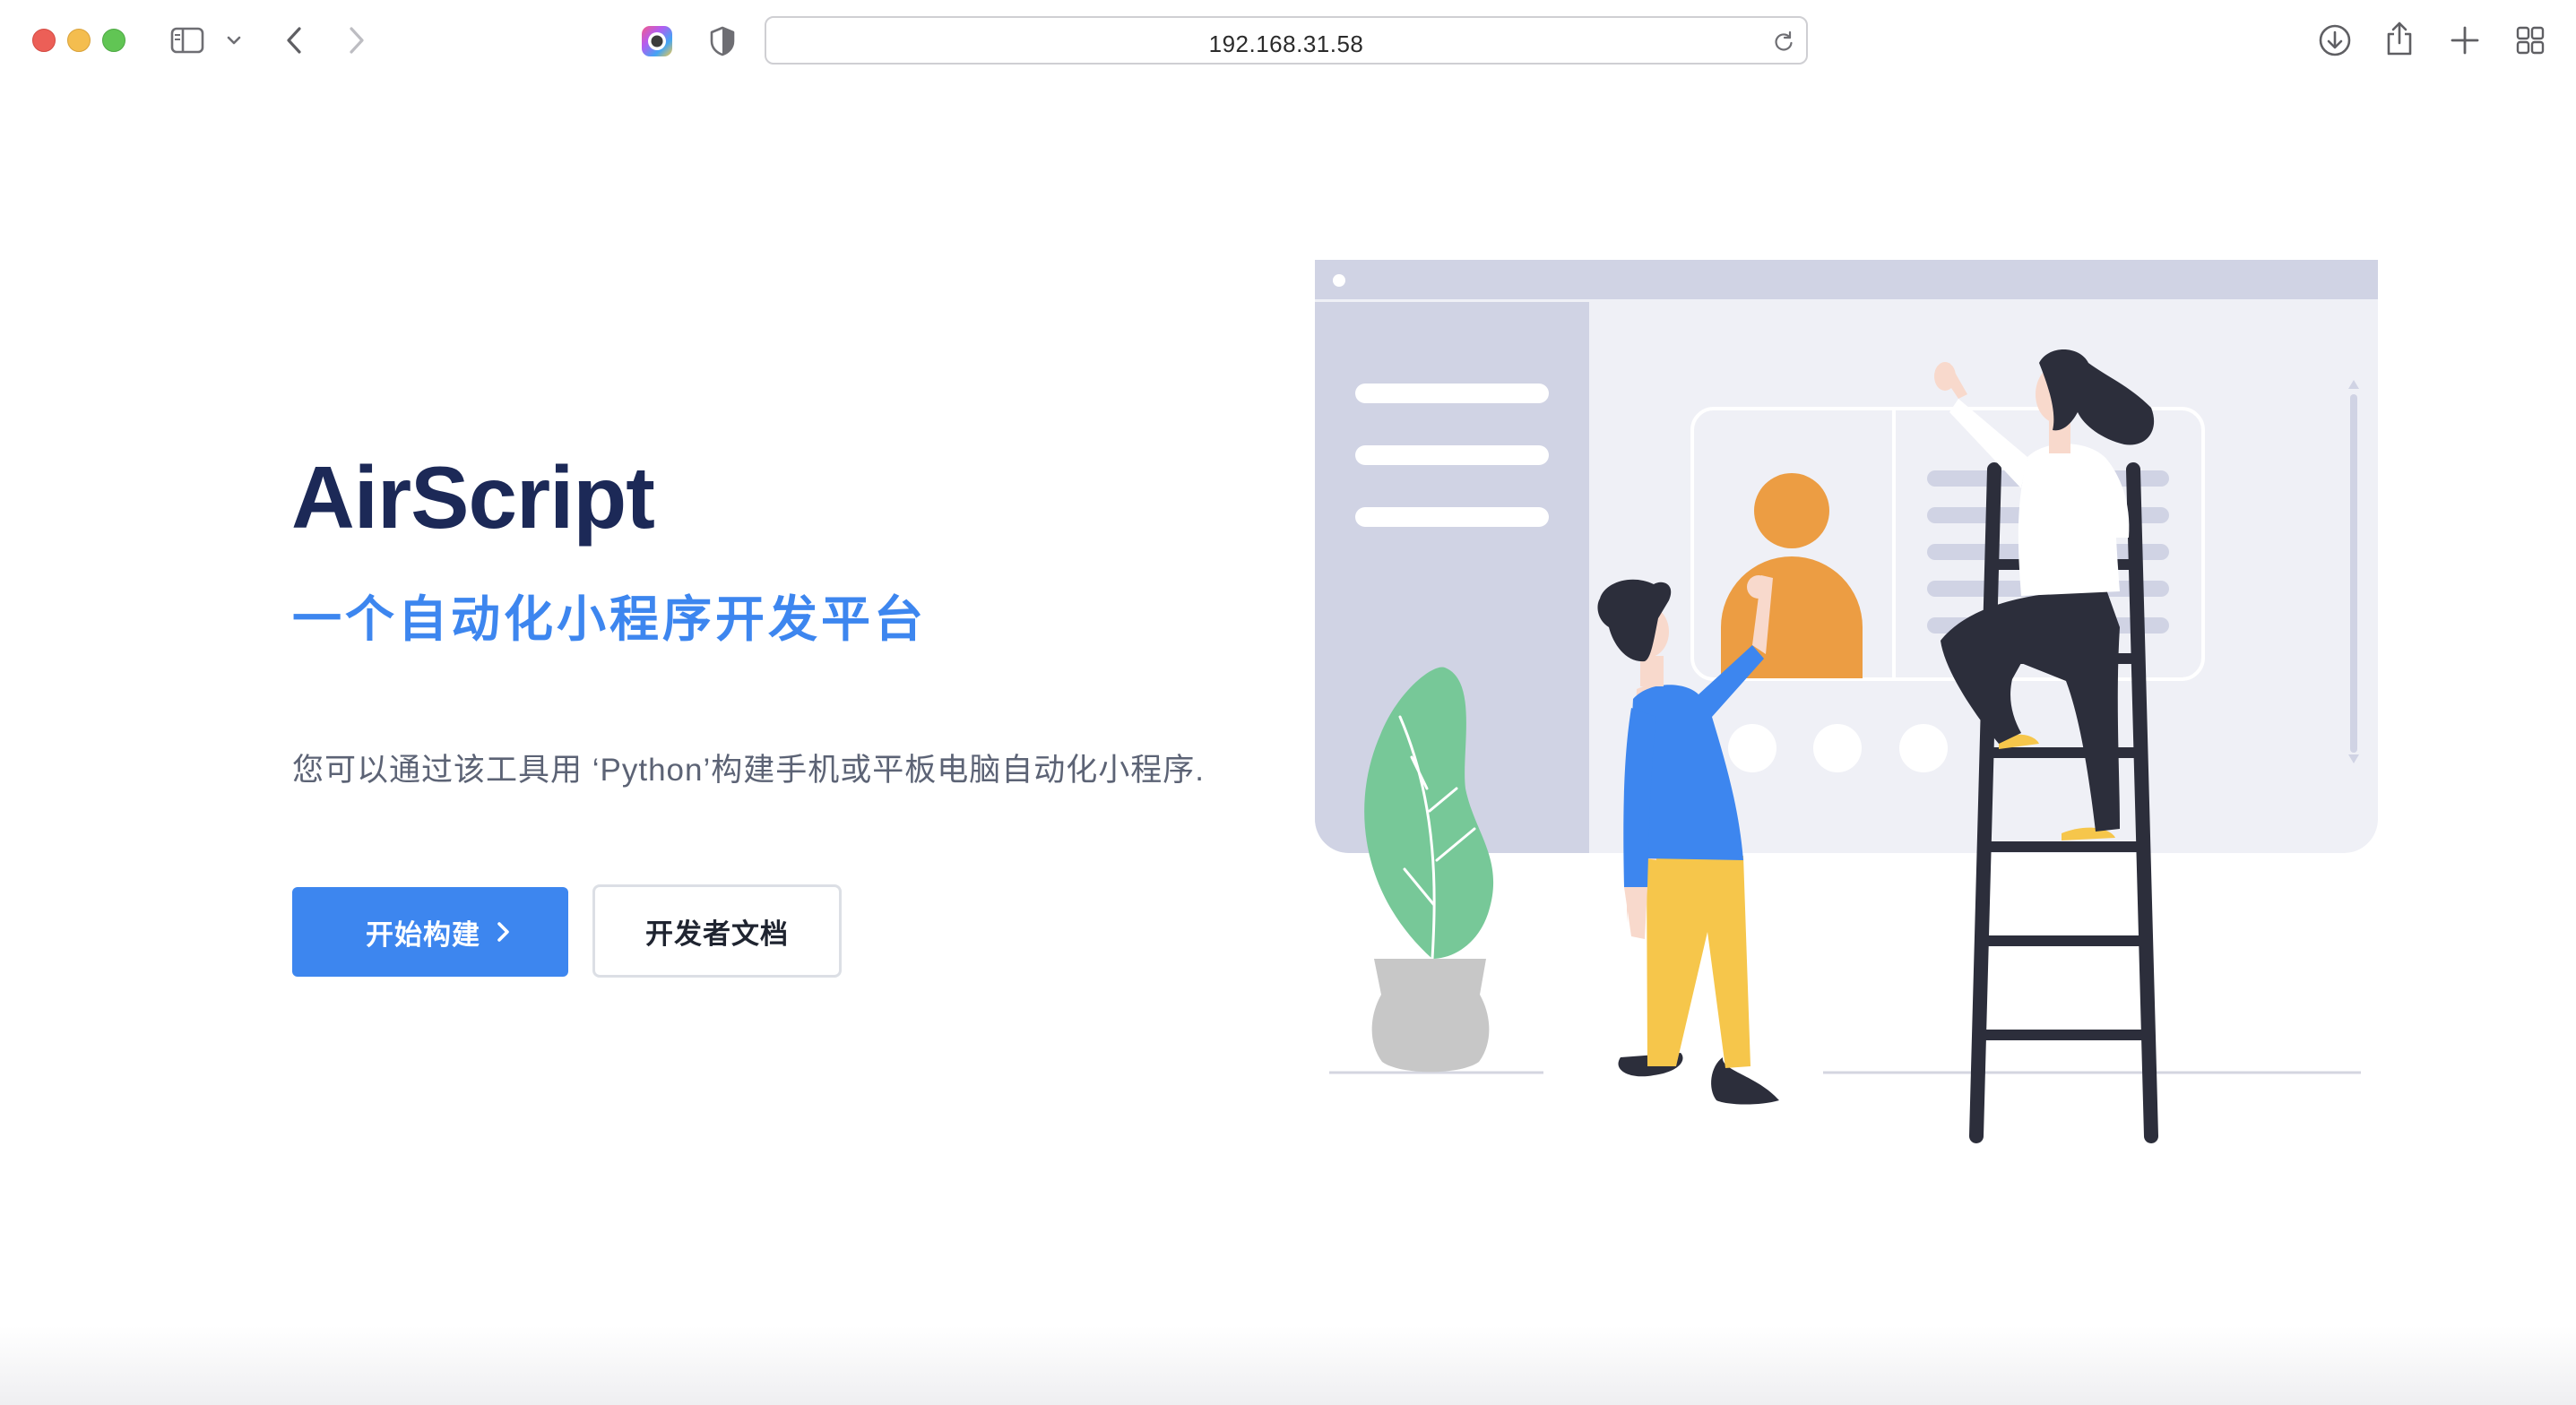  Describe the element at coordinates (294, 40) in the screenshot. I see `back-icon` at that location.